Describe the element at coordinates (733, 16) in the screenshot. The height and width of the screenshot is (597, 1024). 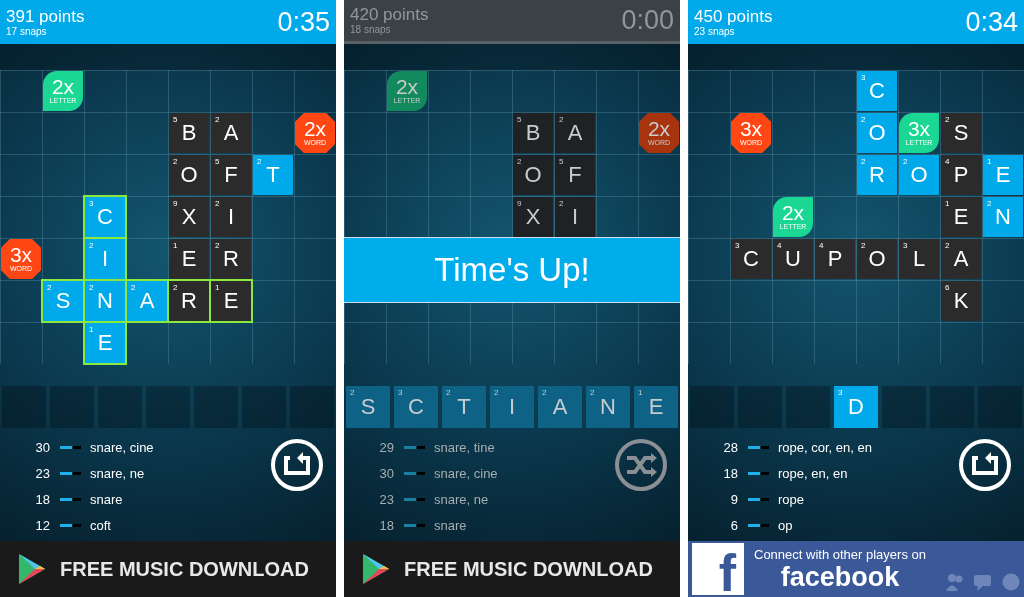
I see `points-label: 450 points` at that location.